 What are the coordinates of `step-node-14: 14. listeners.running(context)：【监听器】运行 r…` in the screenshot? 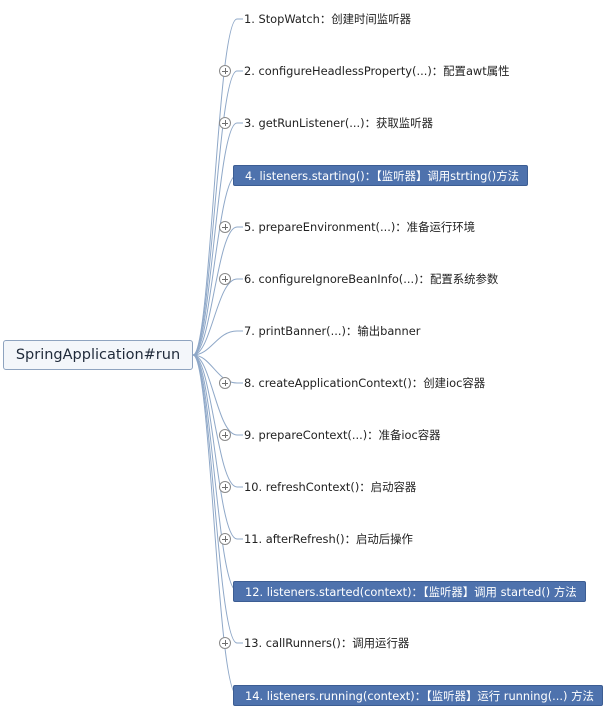 It's located at (418, 695).